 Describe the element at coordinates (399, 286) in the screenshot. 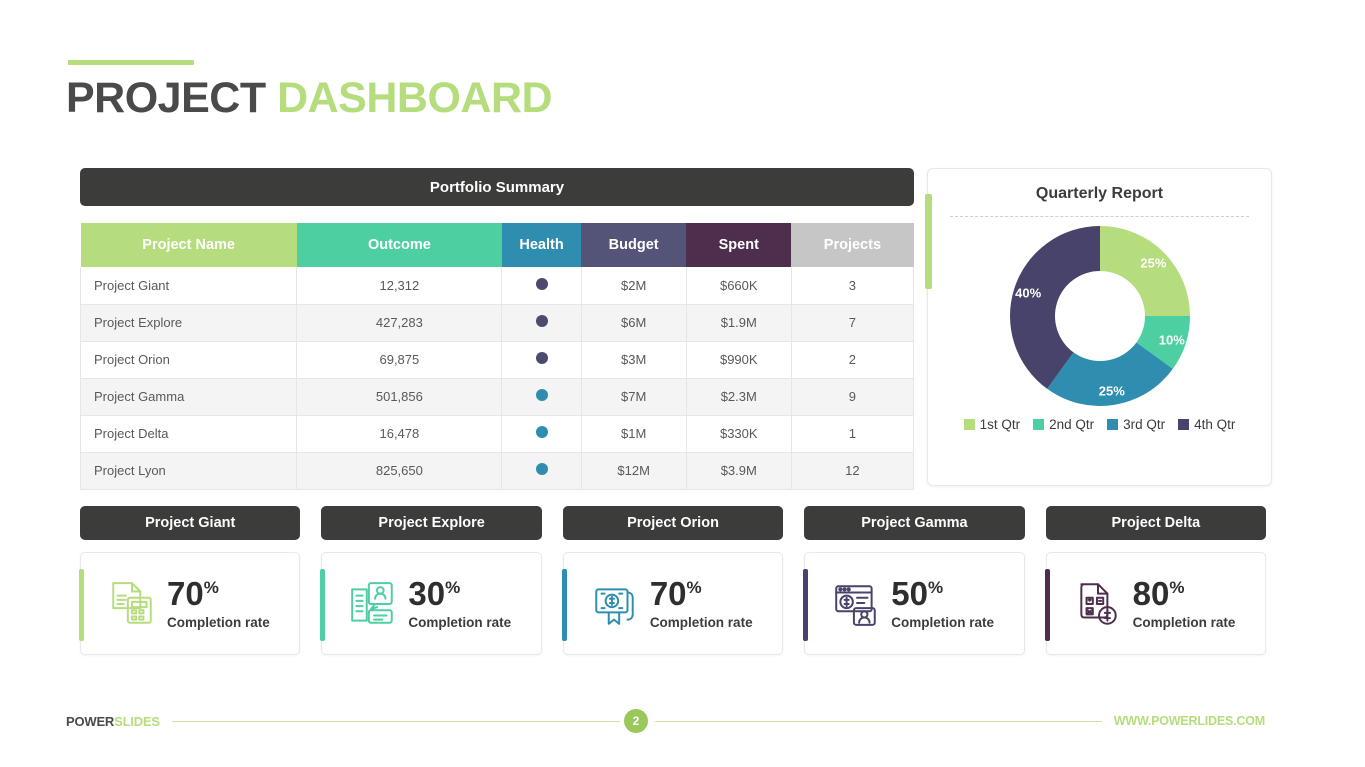

I see `cell-outcome: 12,312` at that location.